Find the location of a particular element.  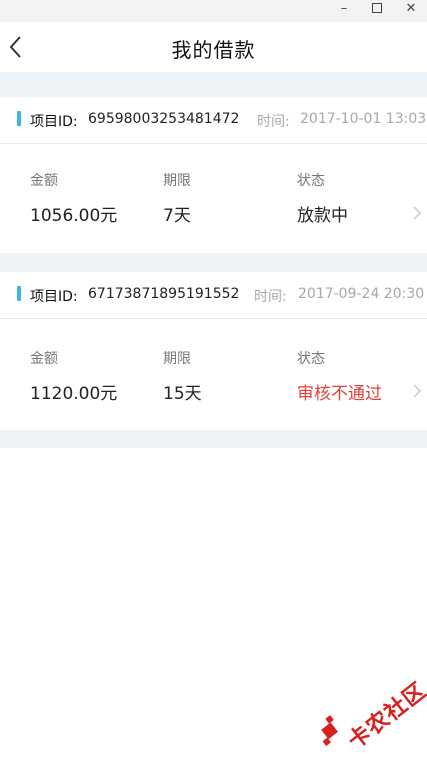

maximize-icon is located at coordinates (377, 7).